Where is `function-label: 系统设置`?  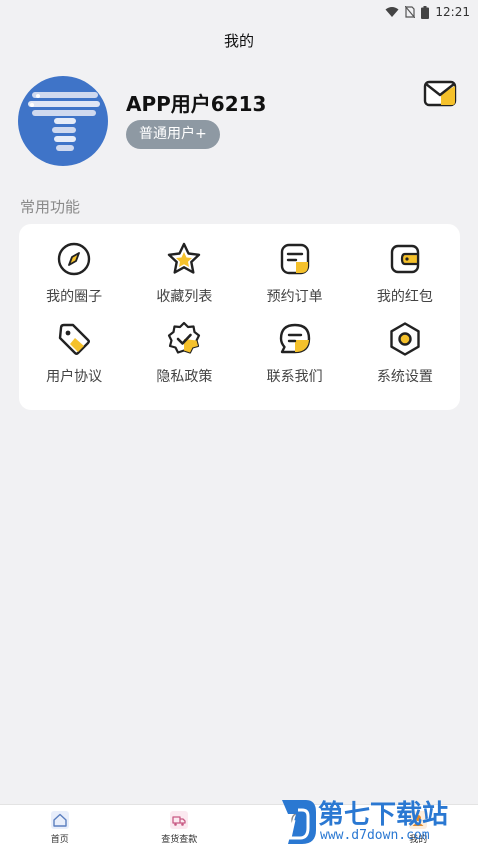 function-label: 系统设置 is located at coordinates (404, 377).